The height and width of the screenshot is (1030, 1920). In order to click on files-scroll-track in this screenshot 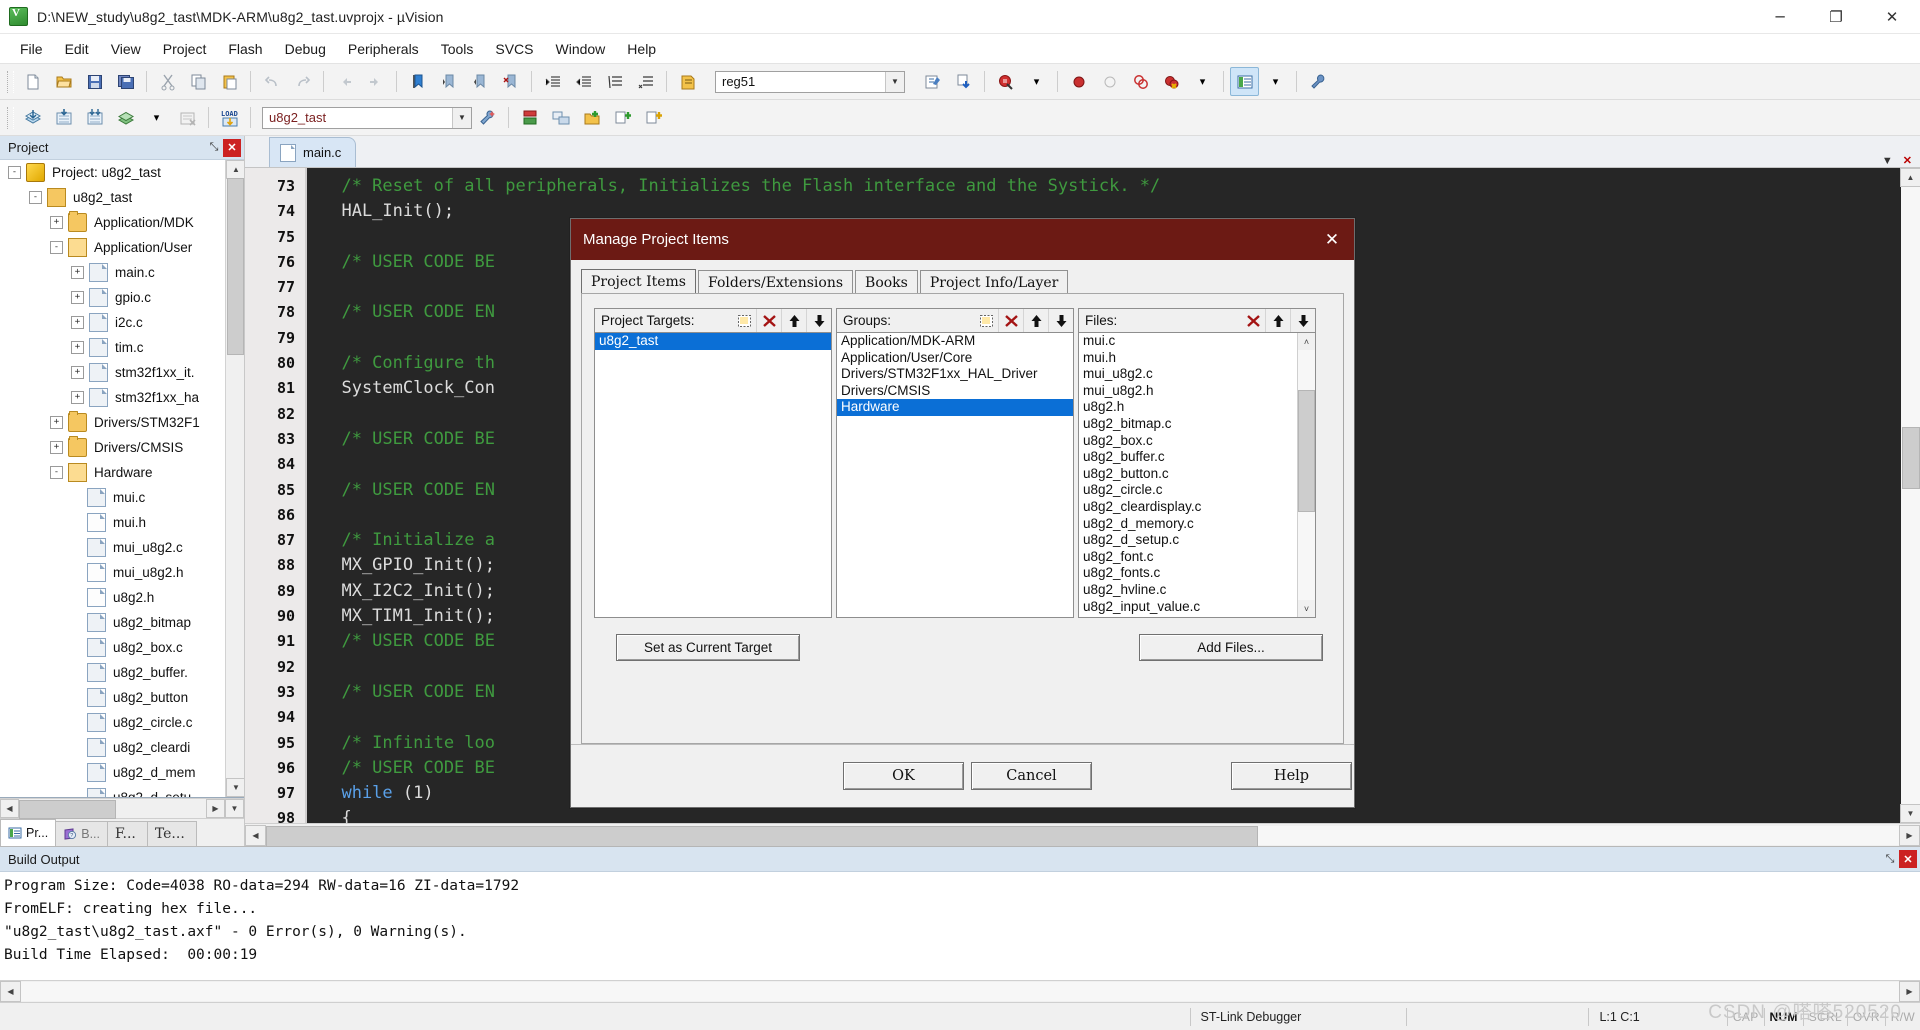, I will do `click(1306, 475)`.